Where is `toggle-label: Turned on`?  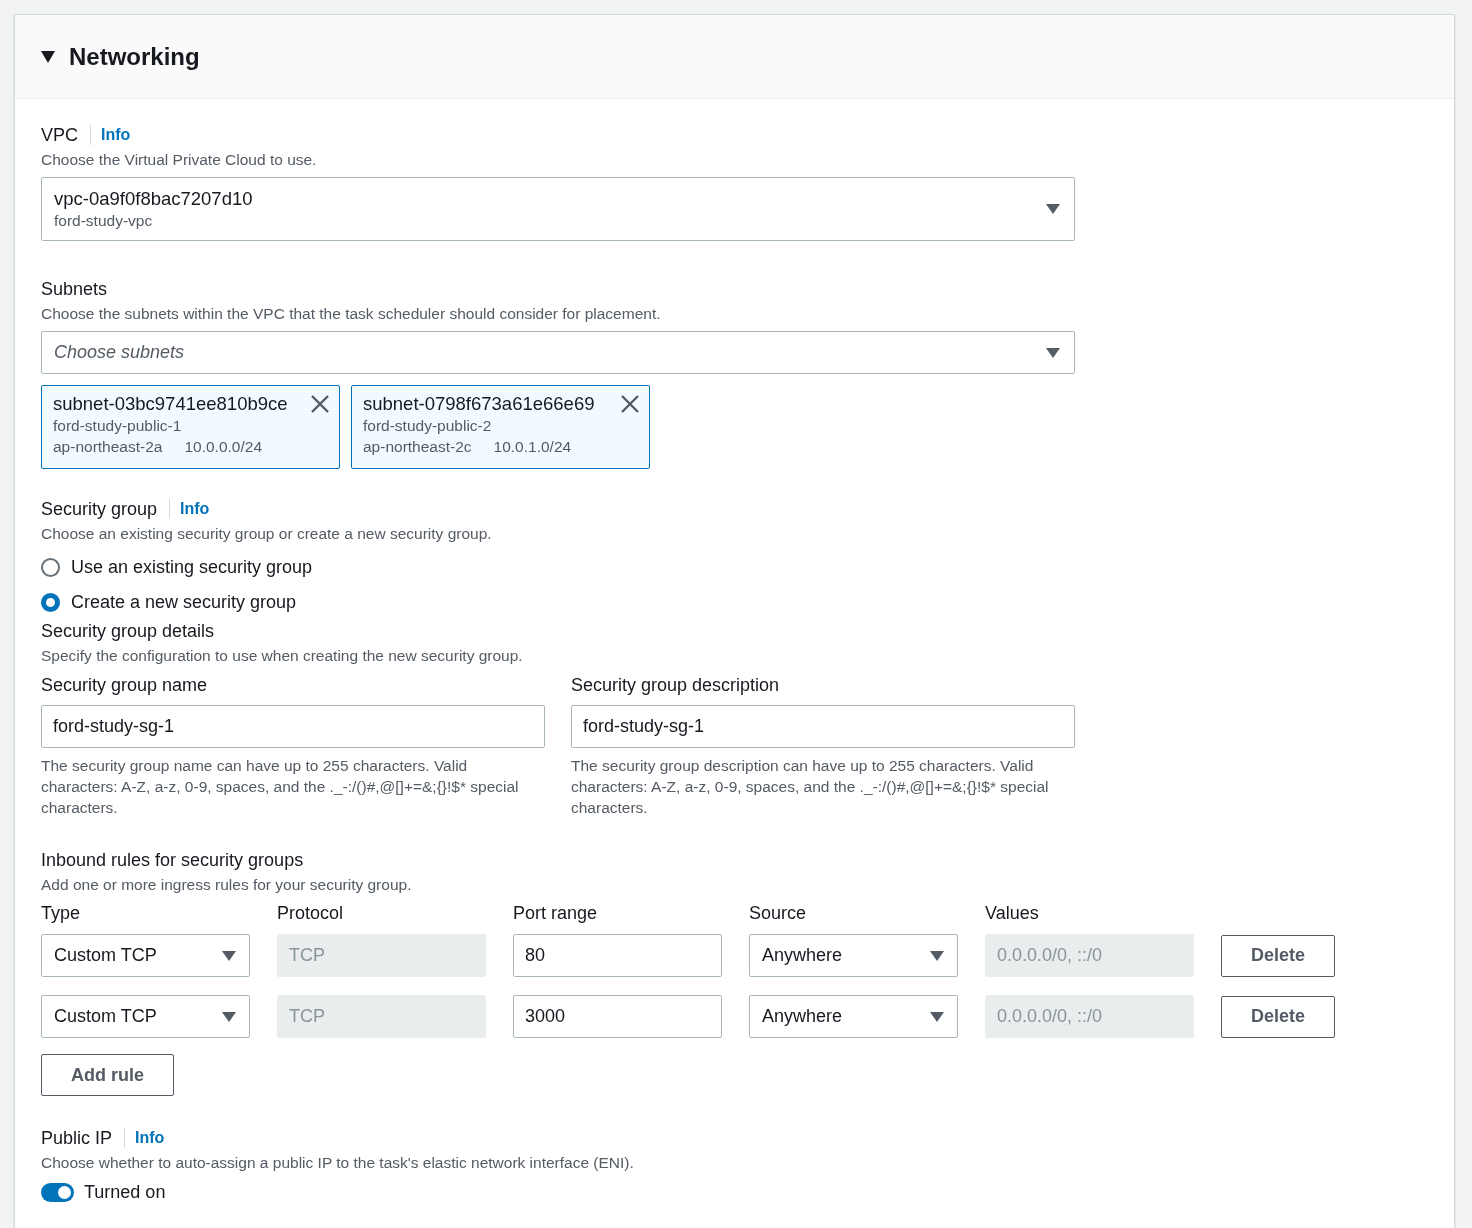 toggle-label: Turned on is located at coordinates (125, 1192).